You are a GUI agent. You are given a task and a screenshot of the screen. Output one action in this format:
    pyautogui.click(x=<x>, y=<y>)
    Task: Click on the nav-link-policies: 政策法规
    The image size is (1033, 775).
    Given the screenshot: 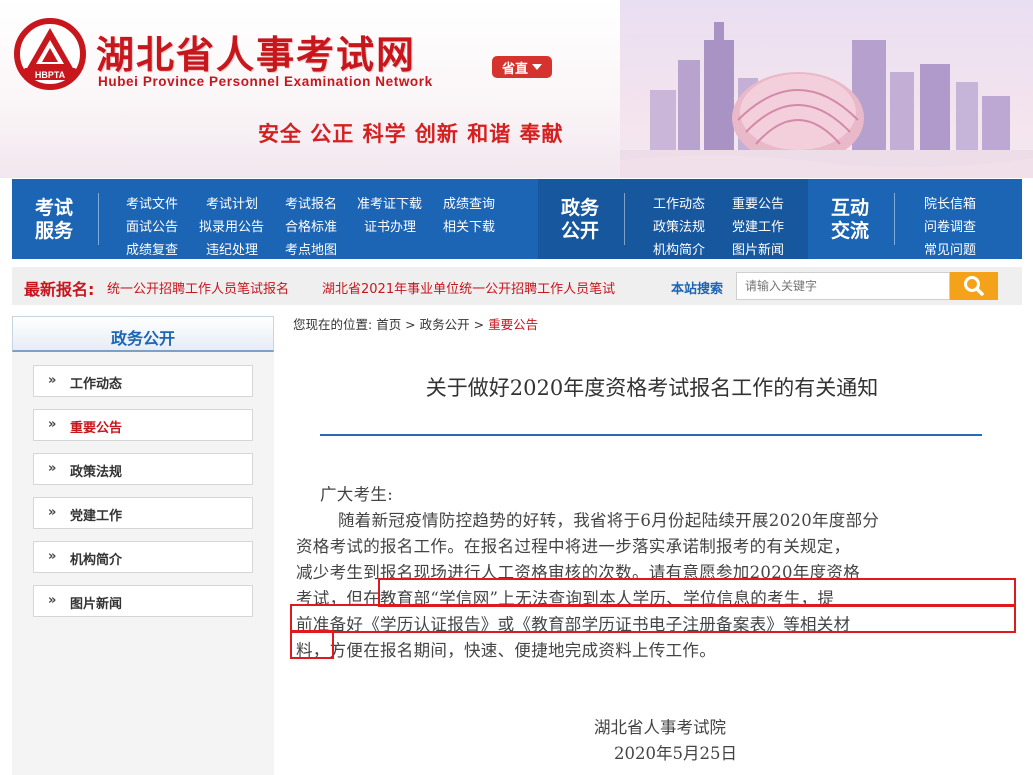 What is the action you would take?
    pyautogui.click(x=679, y=225)
    